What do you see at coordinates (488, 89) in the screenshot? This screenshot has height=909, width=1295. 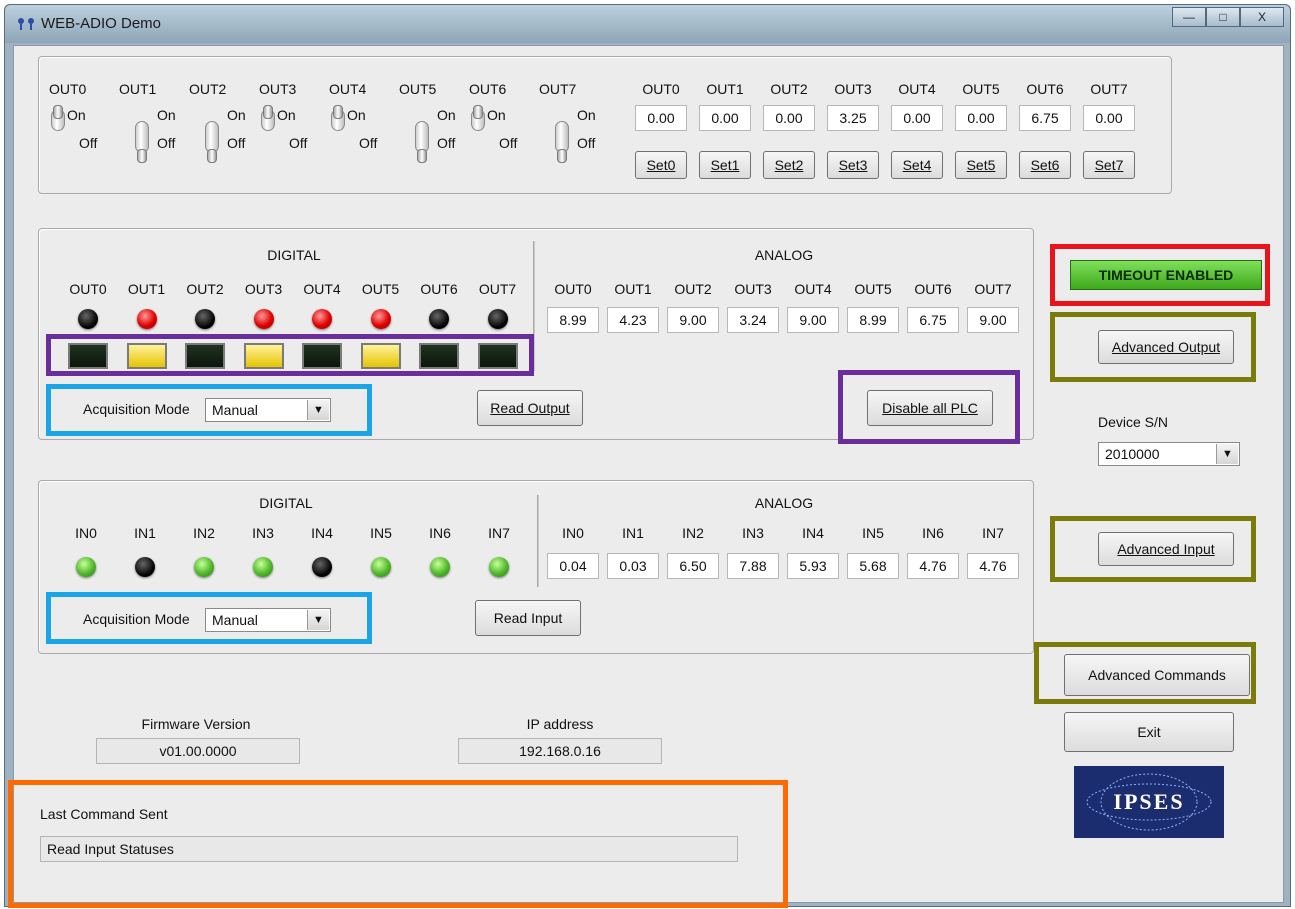 I see `digital-output-label: OUT6` at bounding box center [488, 89].